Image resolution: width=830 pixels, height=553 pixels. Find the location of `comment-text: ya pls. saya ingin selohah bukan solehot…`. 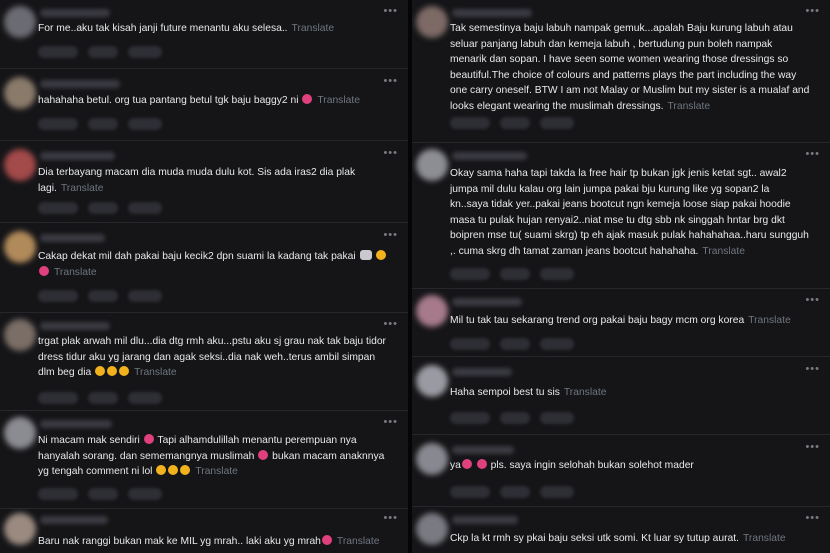

comment-text: ya pls. saya ingin selohah bukan solehot… is located at coordinates (630, 466).